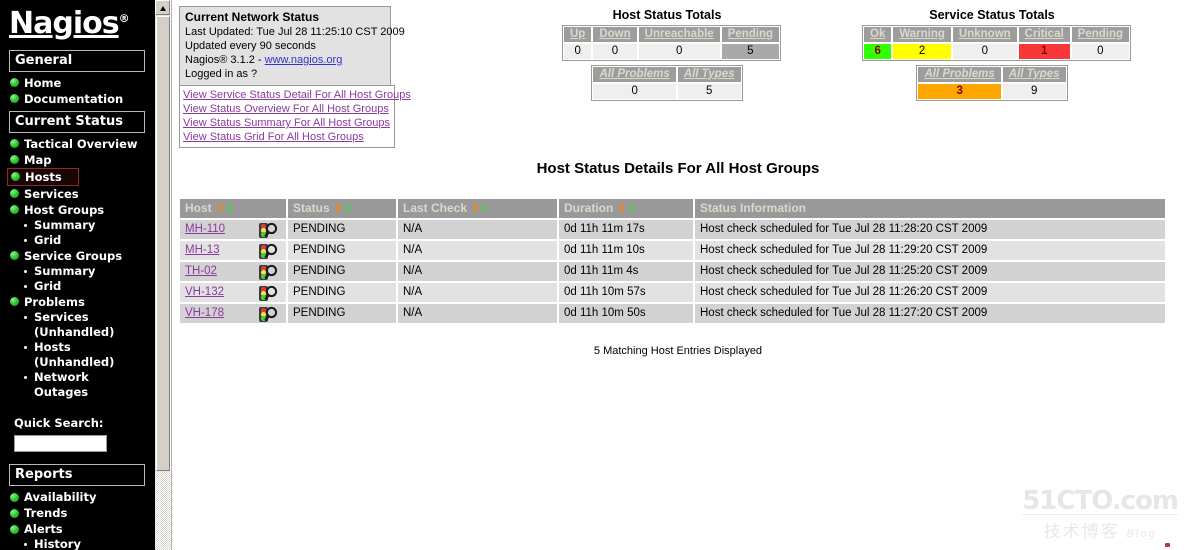 The image size is (1184, 550). What do you see at coordinates (233, 229) in the screenshot?
I see `cell-host: MH-110` at bounding box center [233, 229].